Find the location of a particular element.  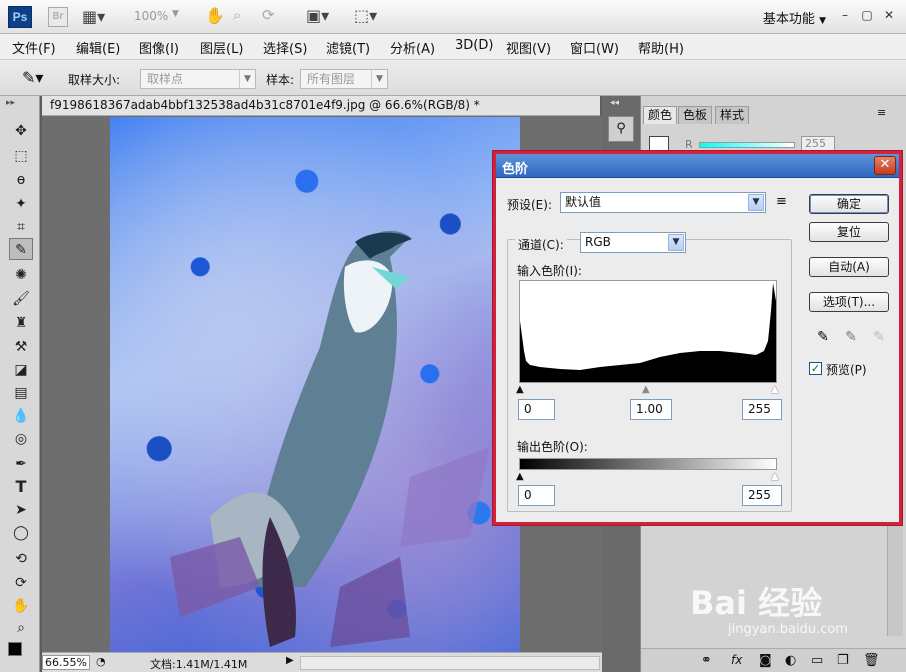

brush-tool-icon: 🖌 is located at coordinates (21, 299).